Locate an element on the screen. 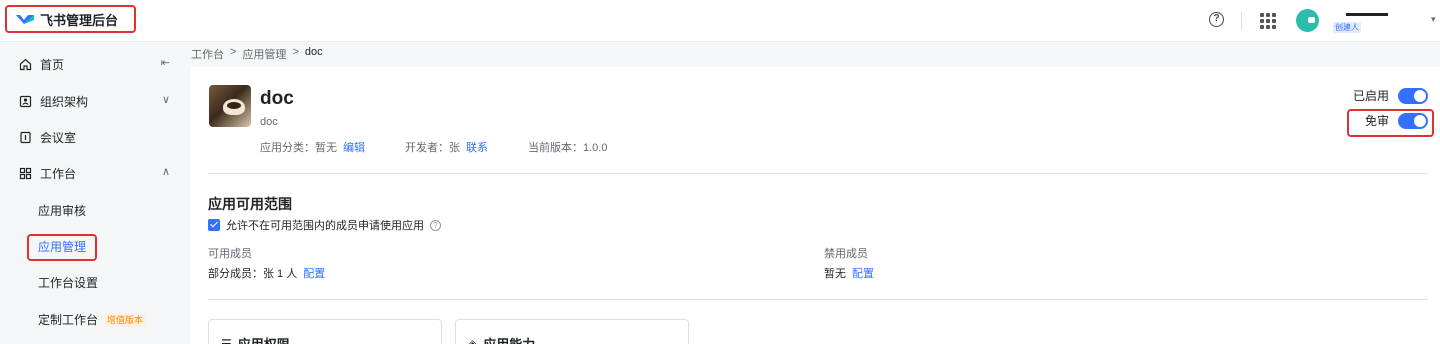 The width and height of the screenshot is (1440, 344). list-icon: ☰ is located at coordinates (226, 340).